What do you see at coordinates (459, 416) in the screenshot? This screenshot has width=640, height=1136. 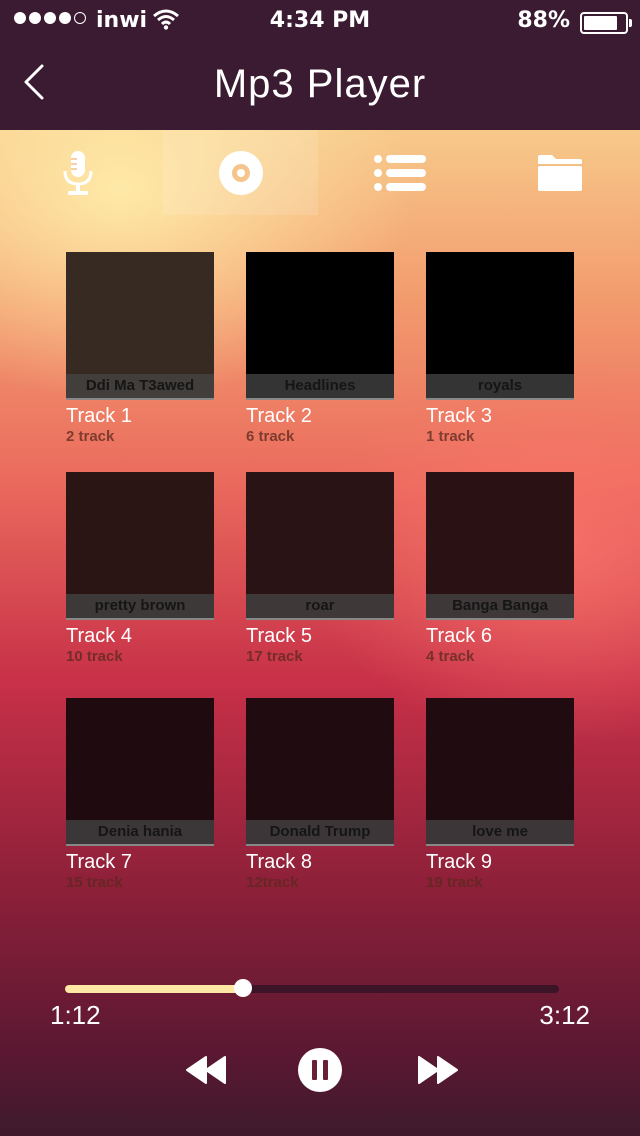 I see `album-name: Track 3` at bounding box center [459, 416].